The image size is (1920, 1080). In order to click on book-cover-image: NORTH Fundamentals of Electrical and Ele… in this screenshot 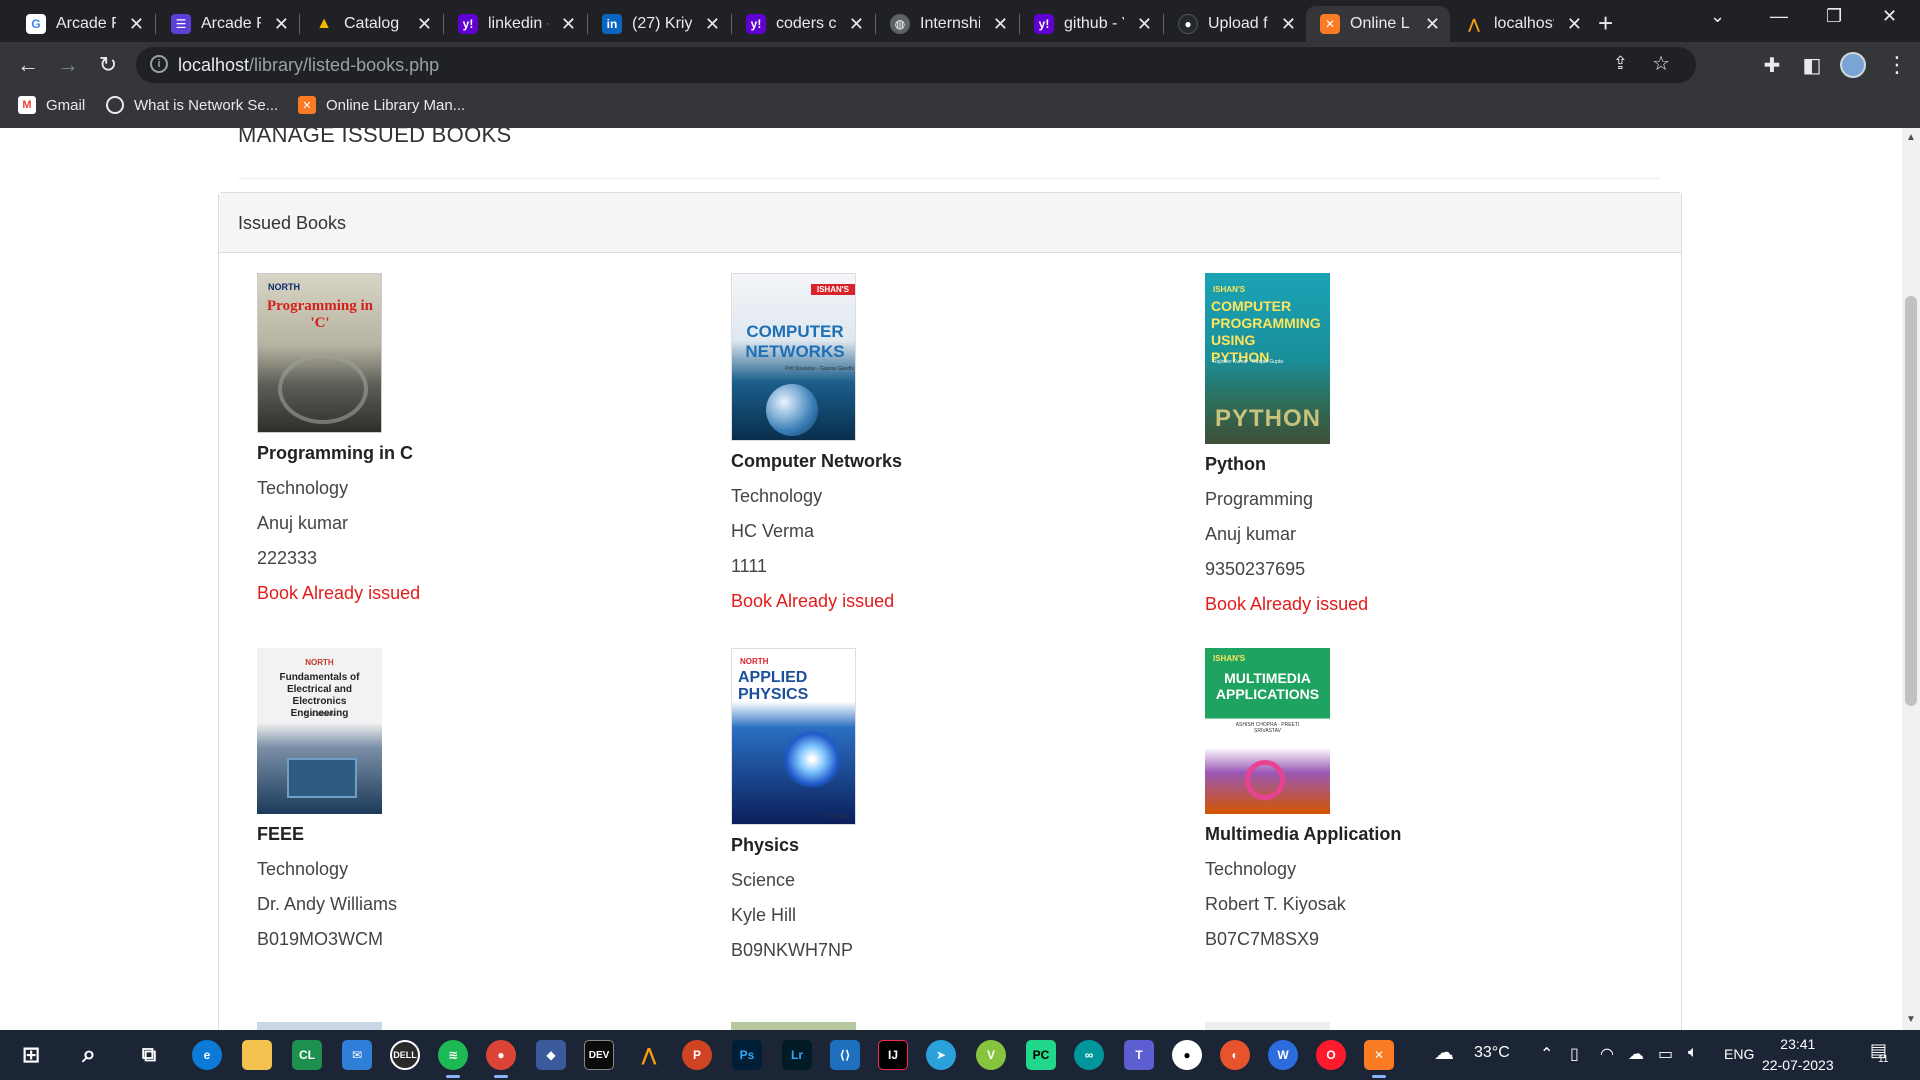, I will do `click(319, 731)`.